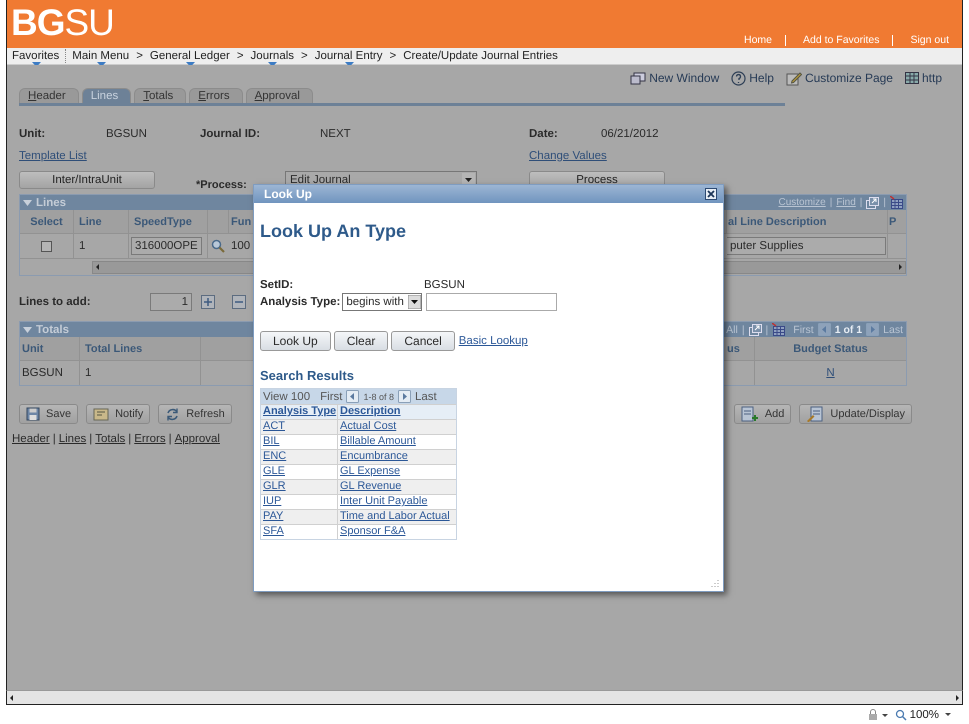 This screenshot has height=724, width=969. What do you see at coordinates (110, 439) in the screenshot?
I see `page-link: Totals` at bounding box center [110, 439].